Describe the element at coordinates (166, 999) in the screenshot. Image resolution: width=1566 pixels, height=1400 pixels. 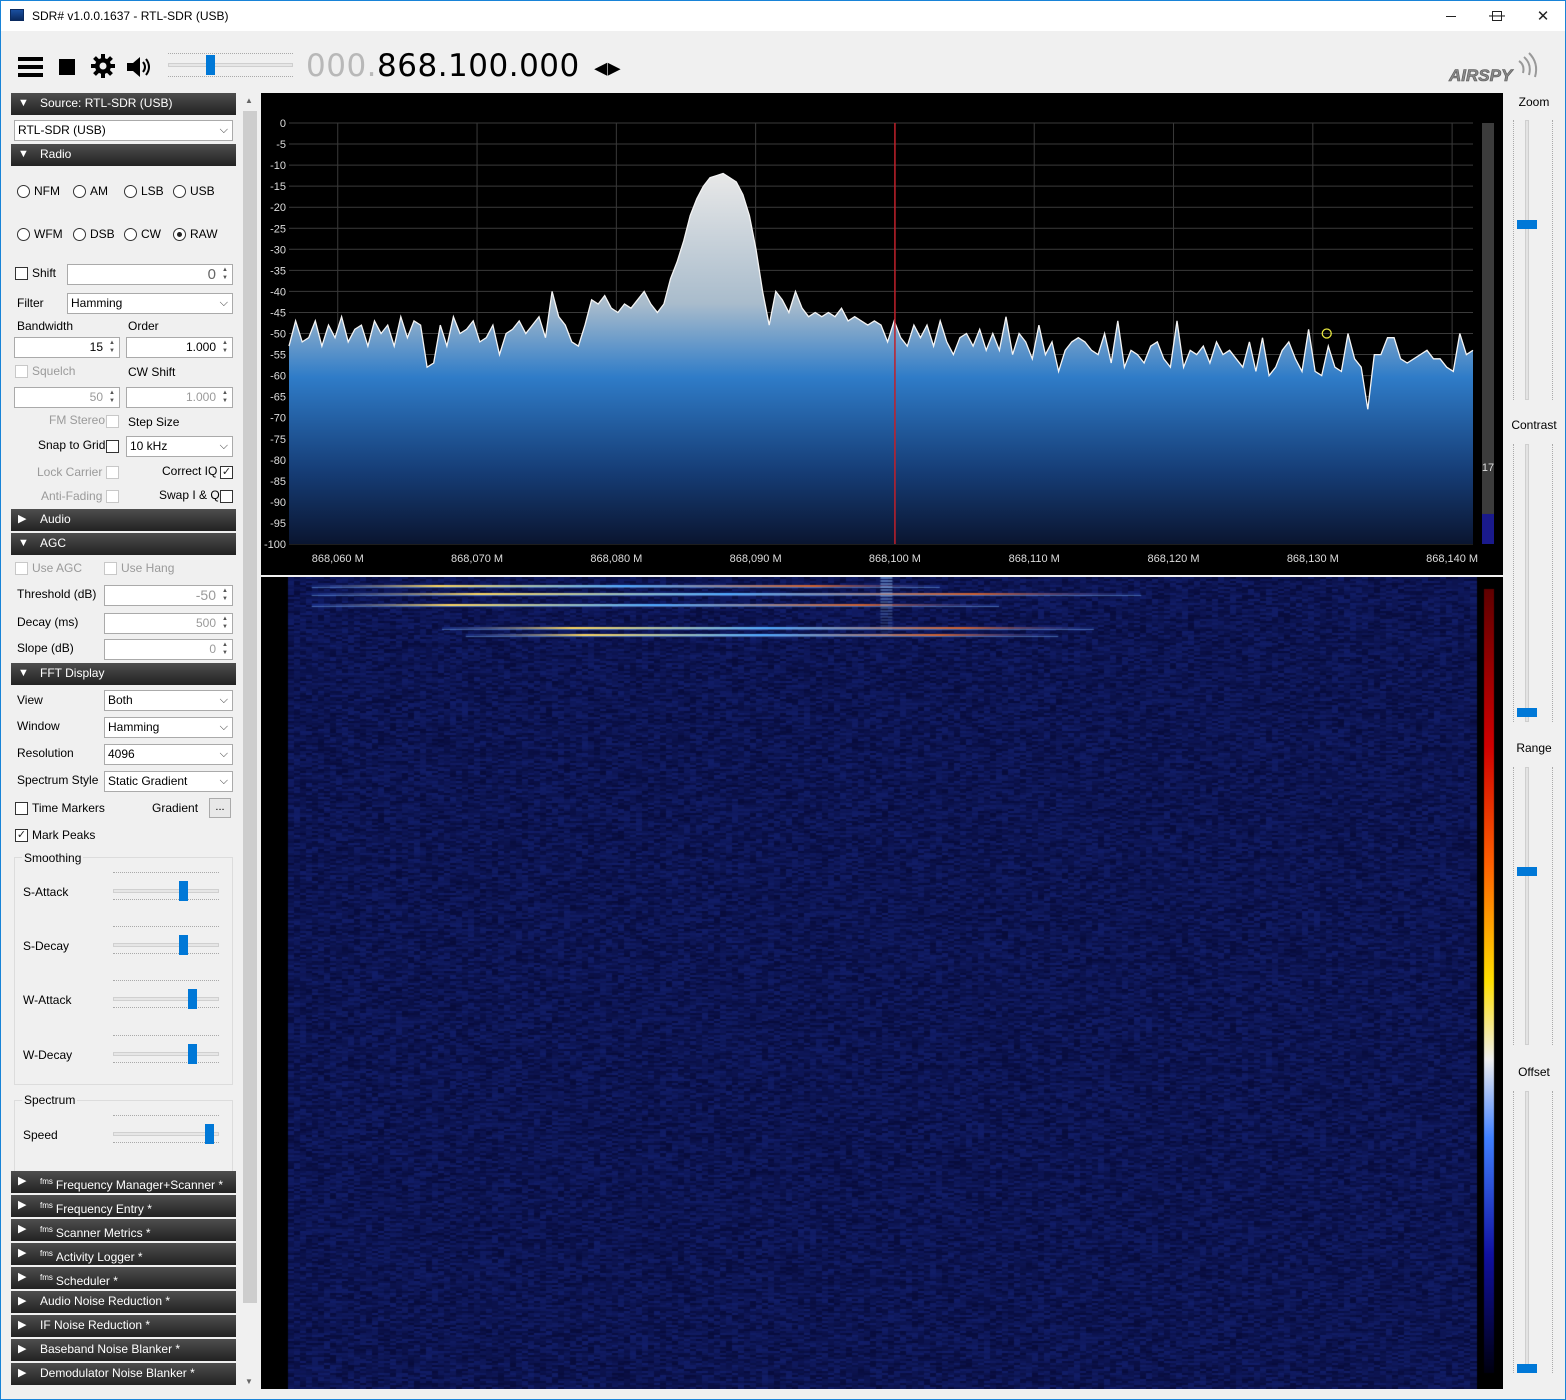
I see `w-attack-slider-track` at that location.